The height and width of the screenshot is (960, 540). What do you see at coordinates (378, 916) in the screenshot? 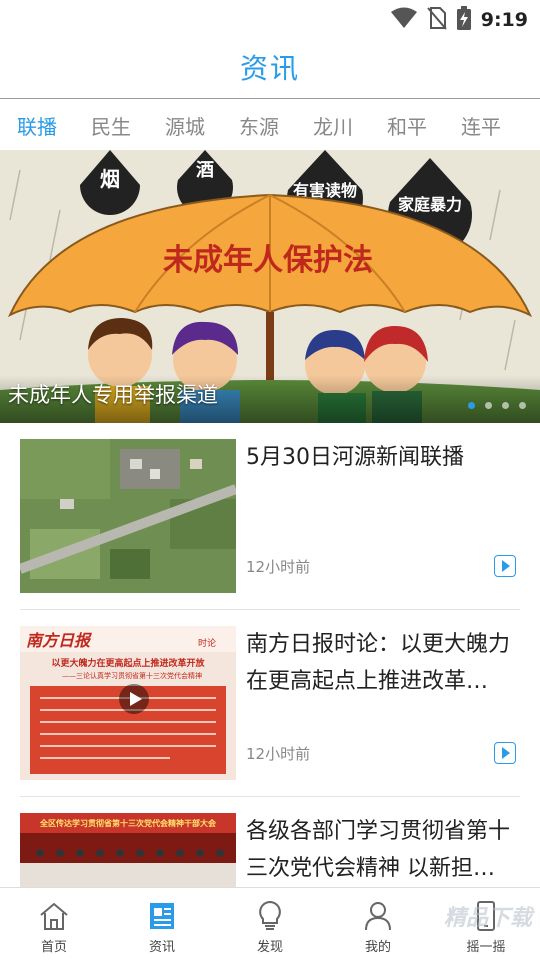
I see `person-icon` at bounding box center [378, 916].